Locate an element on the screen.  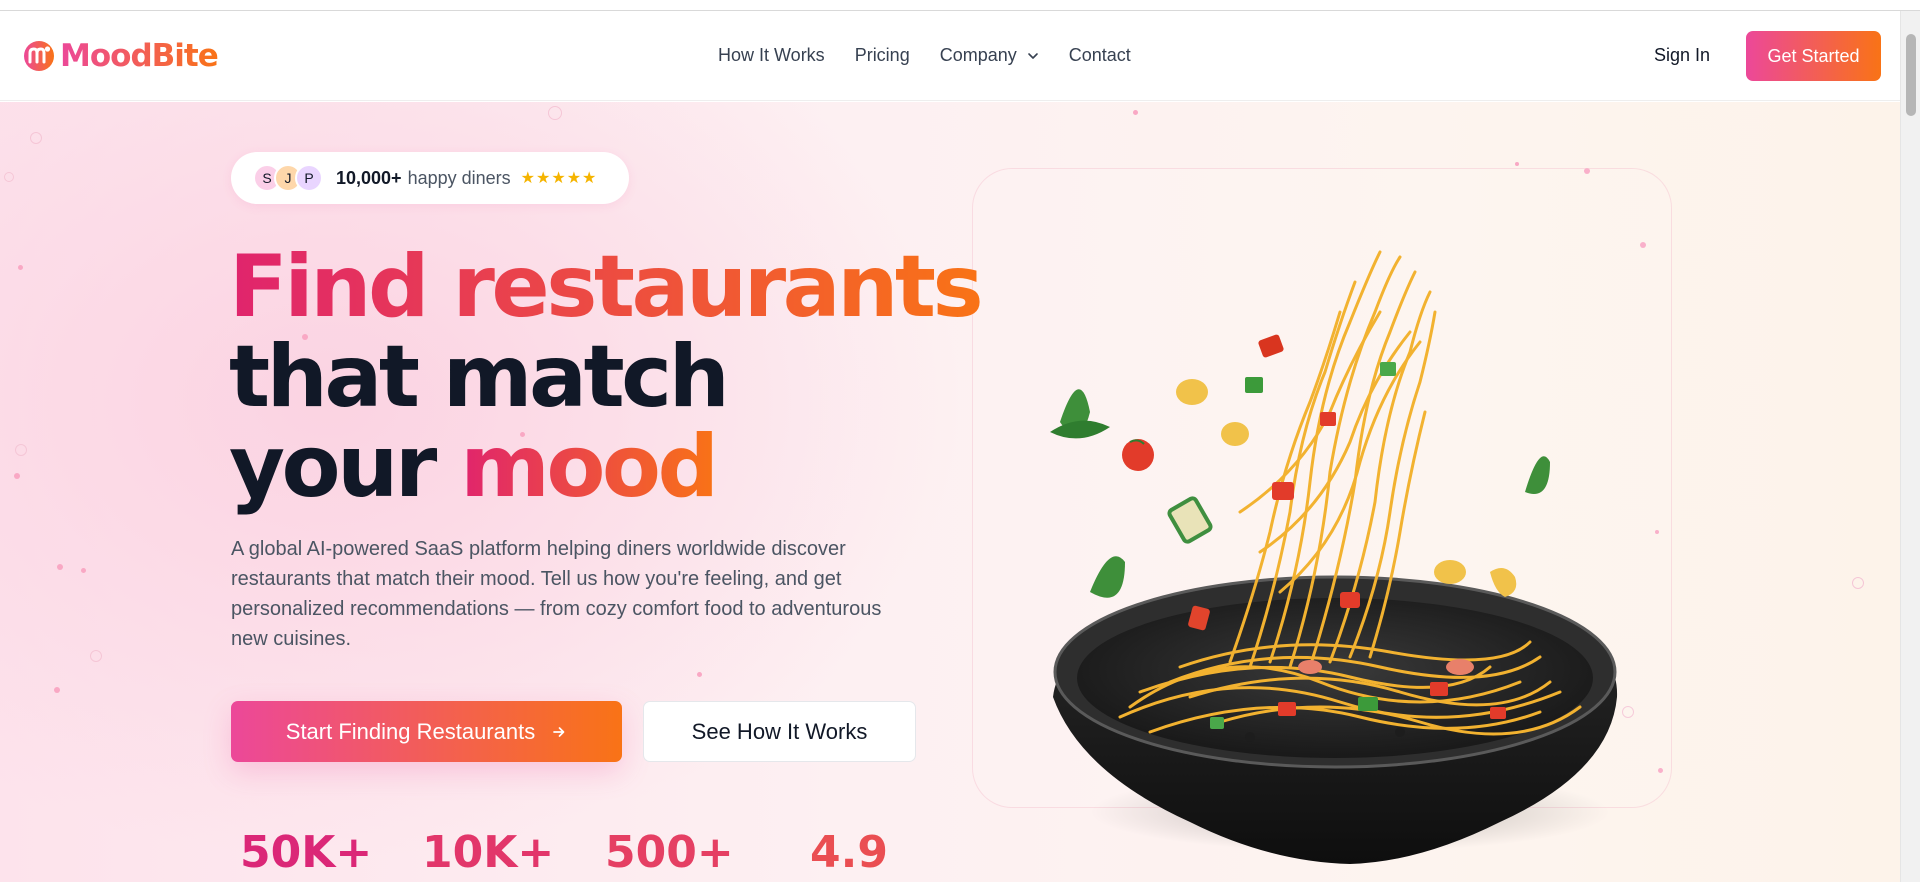
nav-link-company: Company is located at coordinates (989, 55).